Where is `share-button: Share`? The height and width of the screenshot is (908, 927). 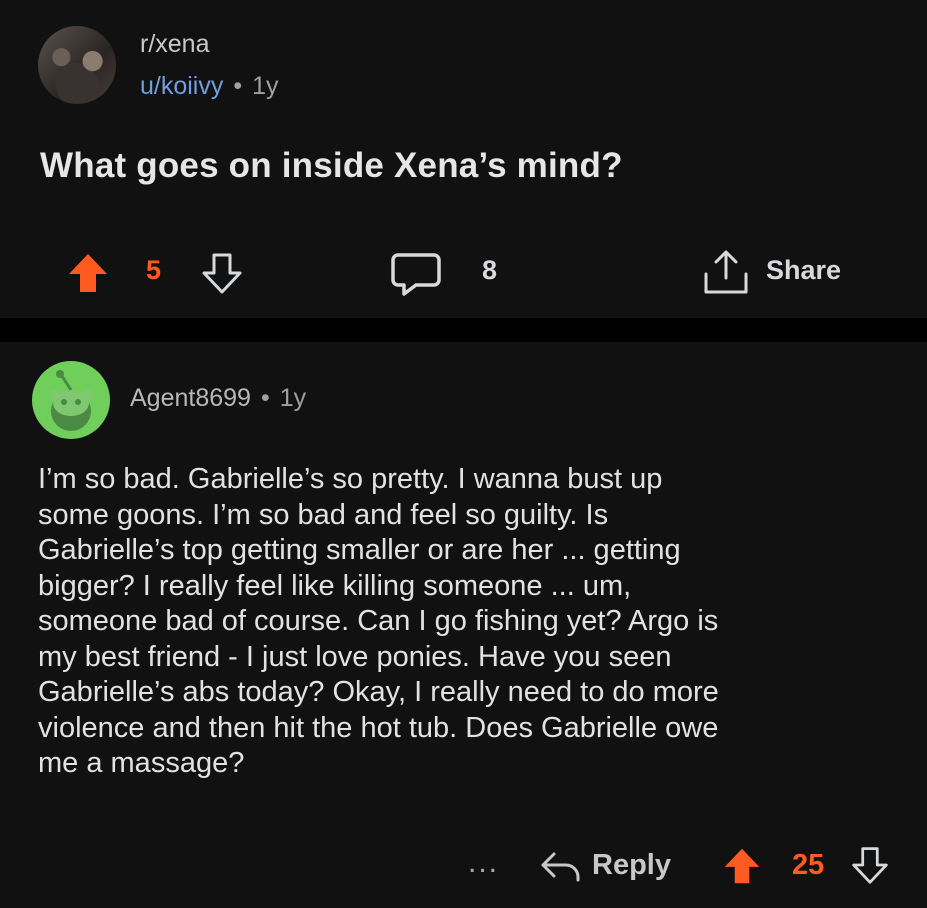
share-button: Share is located at coordinates (803, 270).